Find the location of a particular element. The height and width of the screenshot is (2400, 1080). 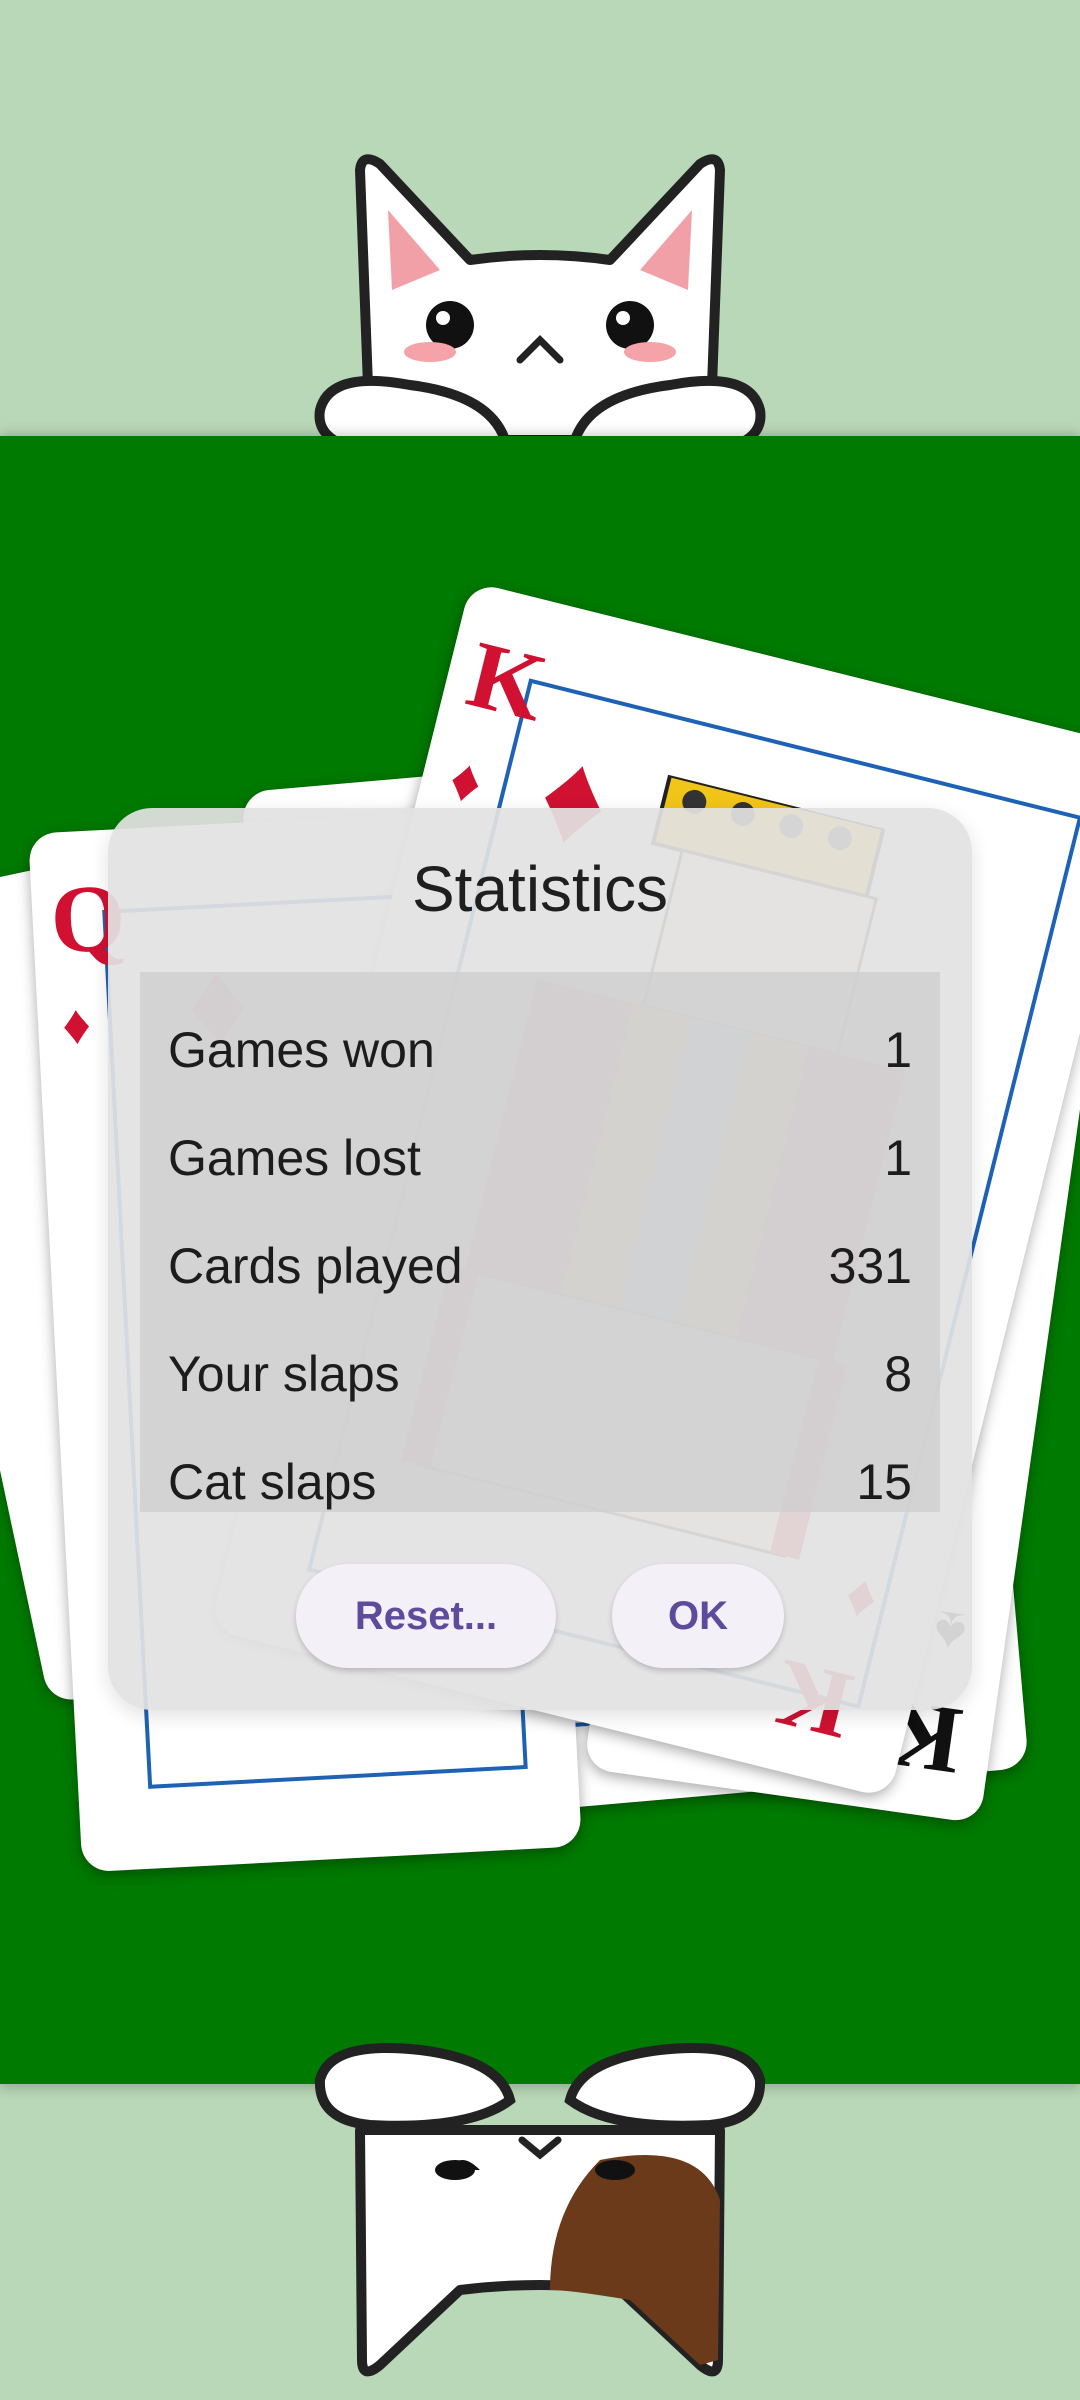

stat-row-games-lost: Games lost 1 is located at coordinates (540, 1158).